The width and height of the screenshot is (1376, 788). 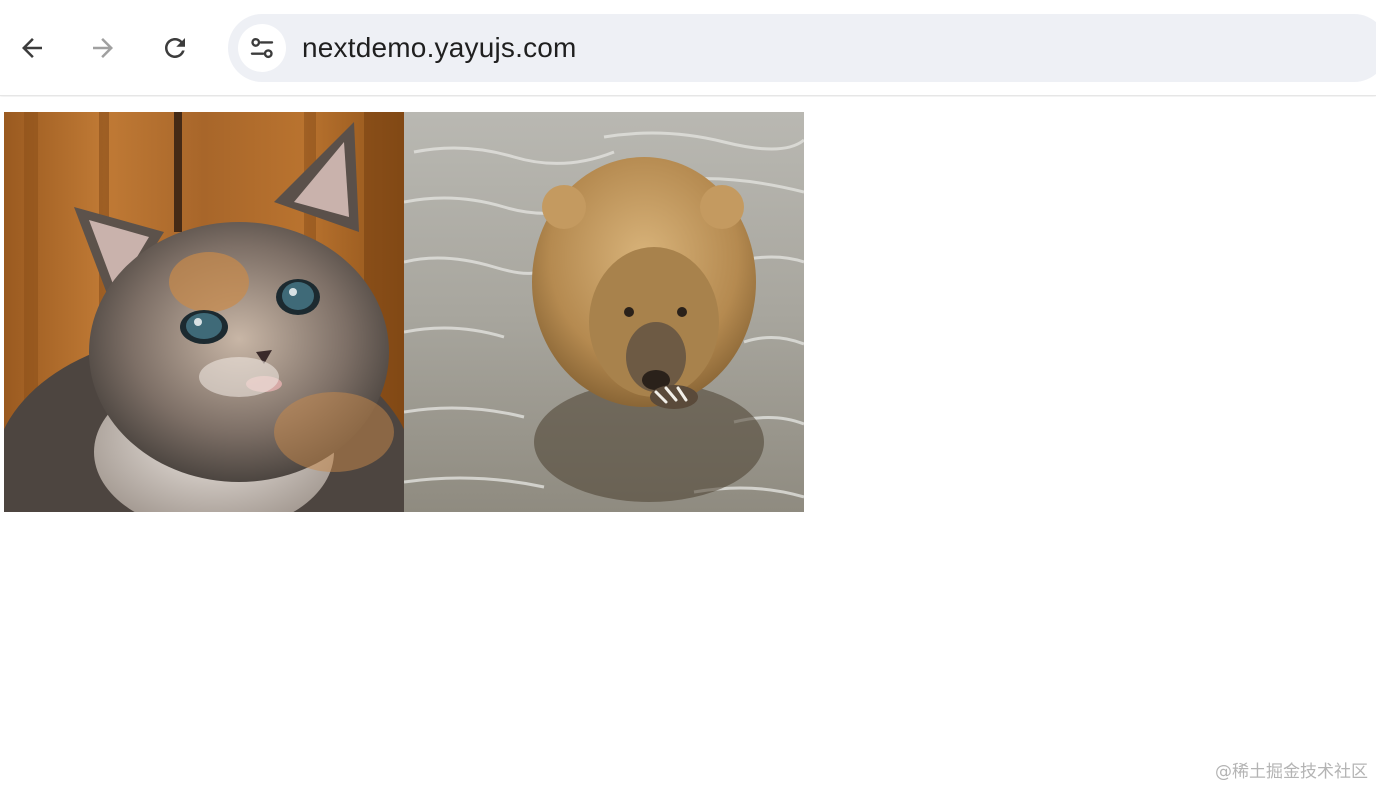 I want to click on arrow-right-icon, so click(x=103, y=48).